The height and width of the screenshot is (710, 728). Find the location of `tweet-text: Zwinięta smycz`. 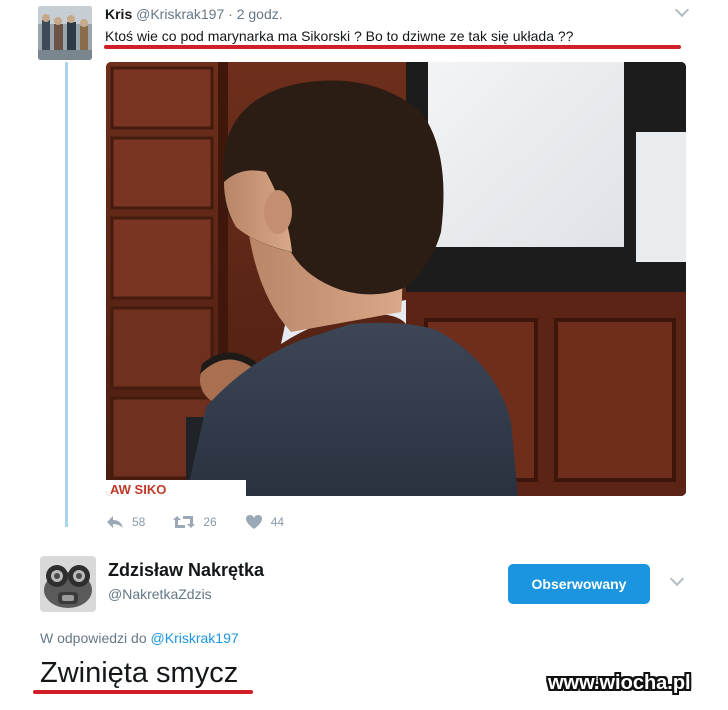

tweet-text: Zwinięta smycz is located at coordinates (139, 673).